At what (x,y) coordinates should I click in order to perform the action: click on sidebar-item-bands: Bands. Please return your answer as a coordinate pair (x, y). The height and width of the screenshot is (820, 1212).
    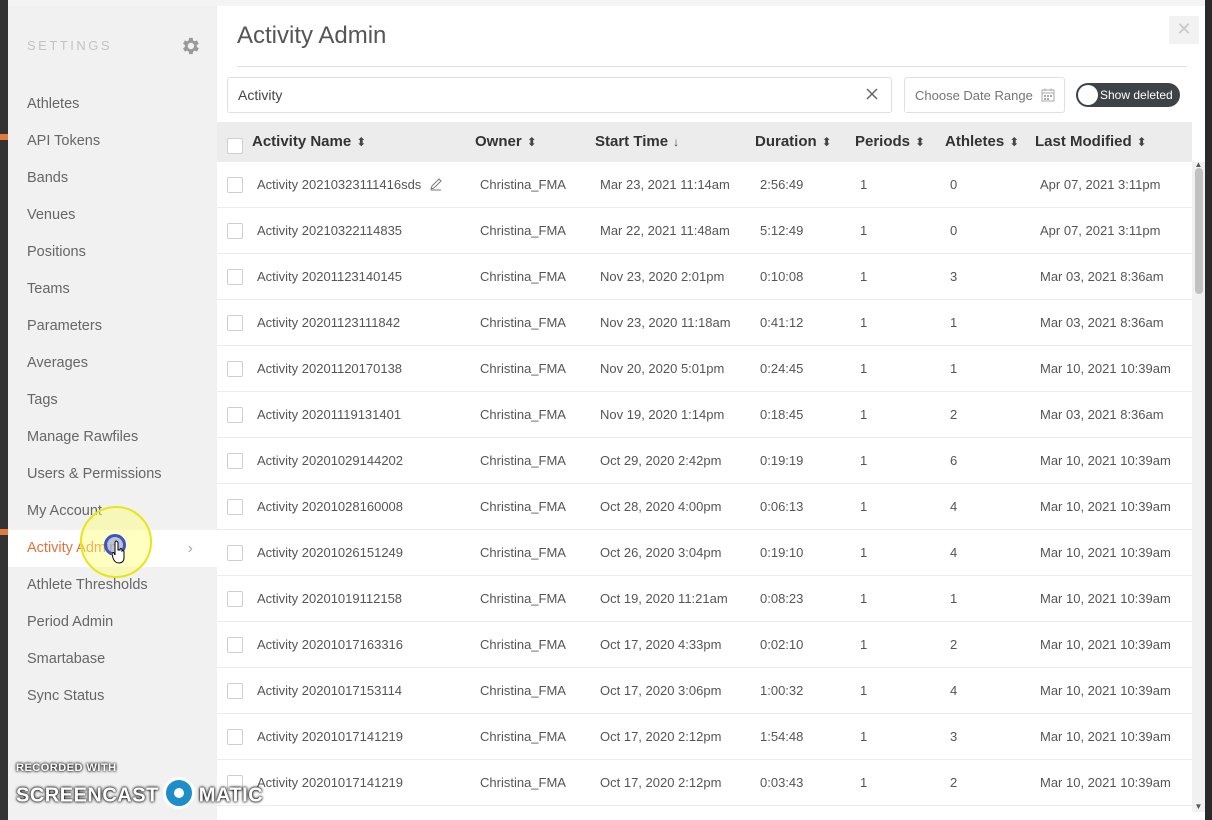
    Looking at the image, I should click on (112, 178).